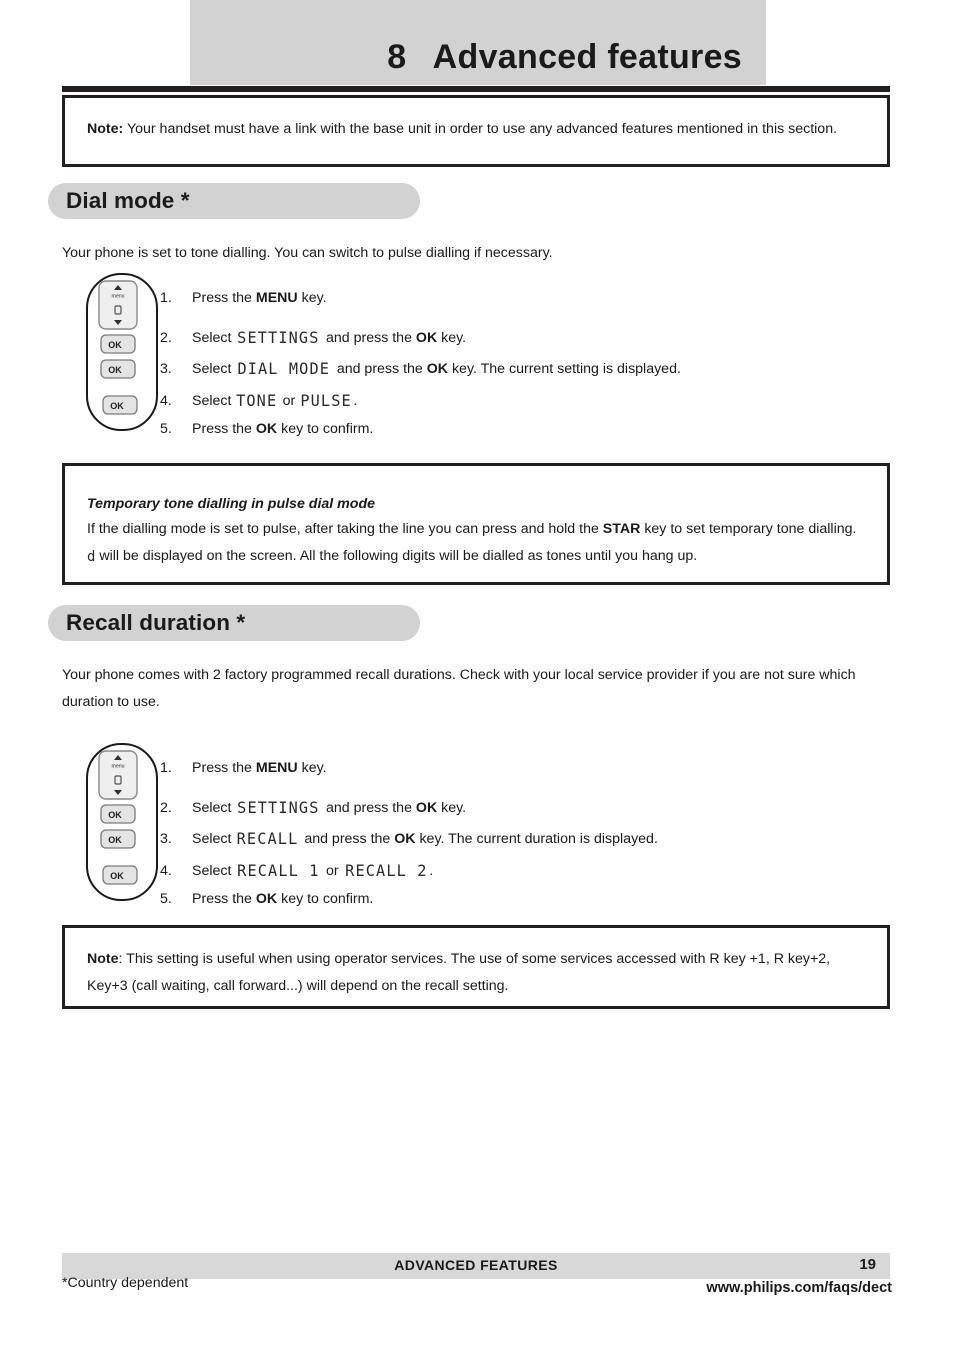 This screenshot has height=1355, width=954. Describe the element at coordinates (386, 870) in the screenshot. I see `lcd-display-text-alt: RECALL 2` at that location.